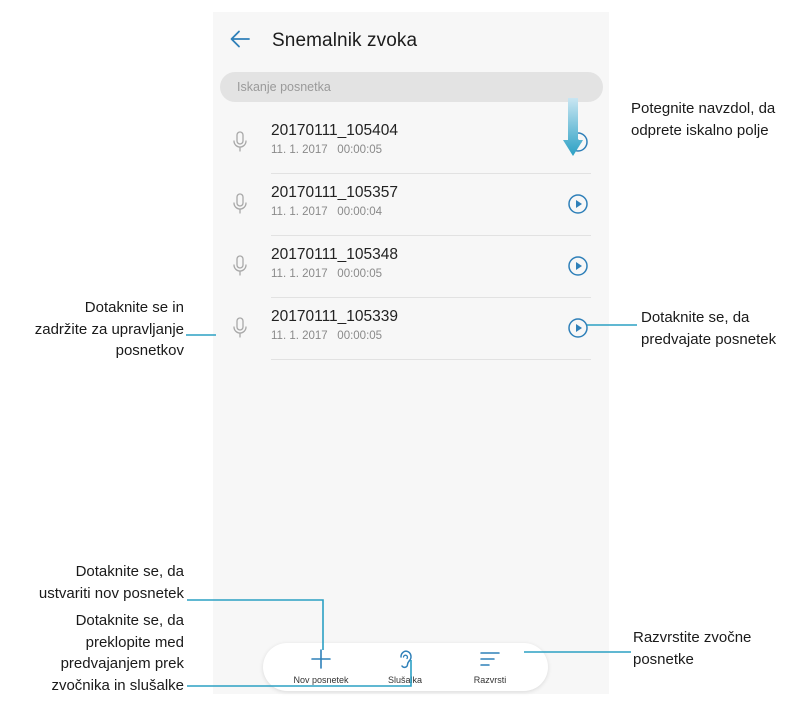 This screenshot has width=803, height=704. Describe the element at coordinates (411, 329) in the screenshot. I see `recording-item: 20170111_105339 11. 1. 2017 00:00:05` at that location.